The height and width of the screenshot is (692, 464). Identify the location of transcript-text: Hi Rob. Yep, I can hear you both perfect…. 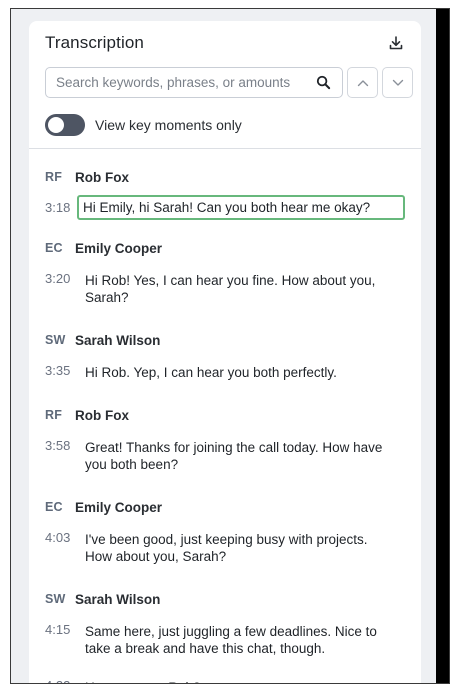
(241, 372).